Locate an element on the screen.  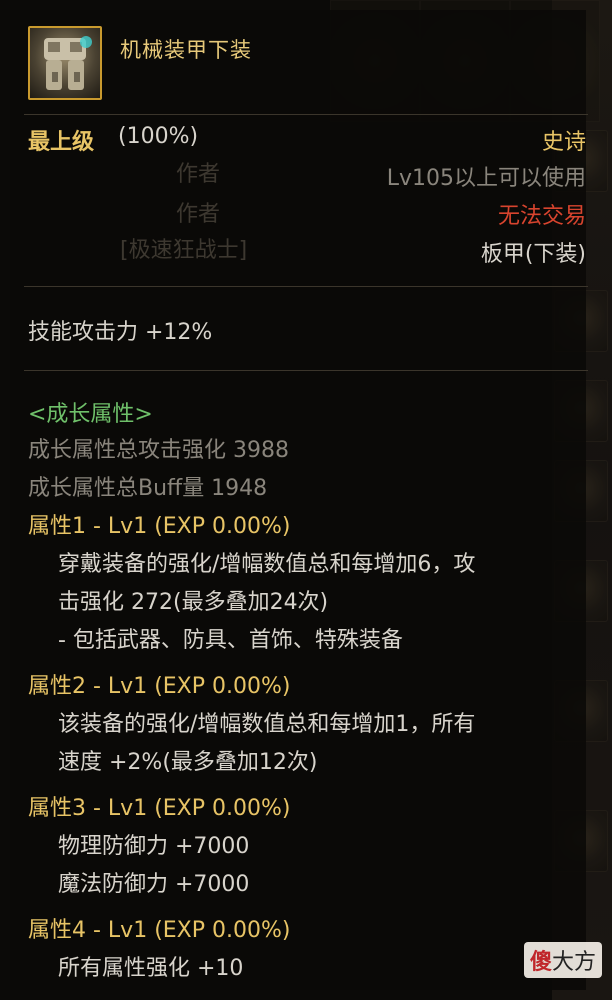
trade-status: 无法交易 is located at coordinates (541, 216).